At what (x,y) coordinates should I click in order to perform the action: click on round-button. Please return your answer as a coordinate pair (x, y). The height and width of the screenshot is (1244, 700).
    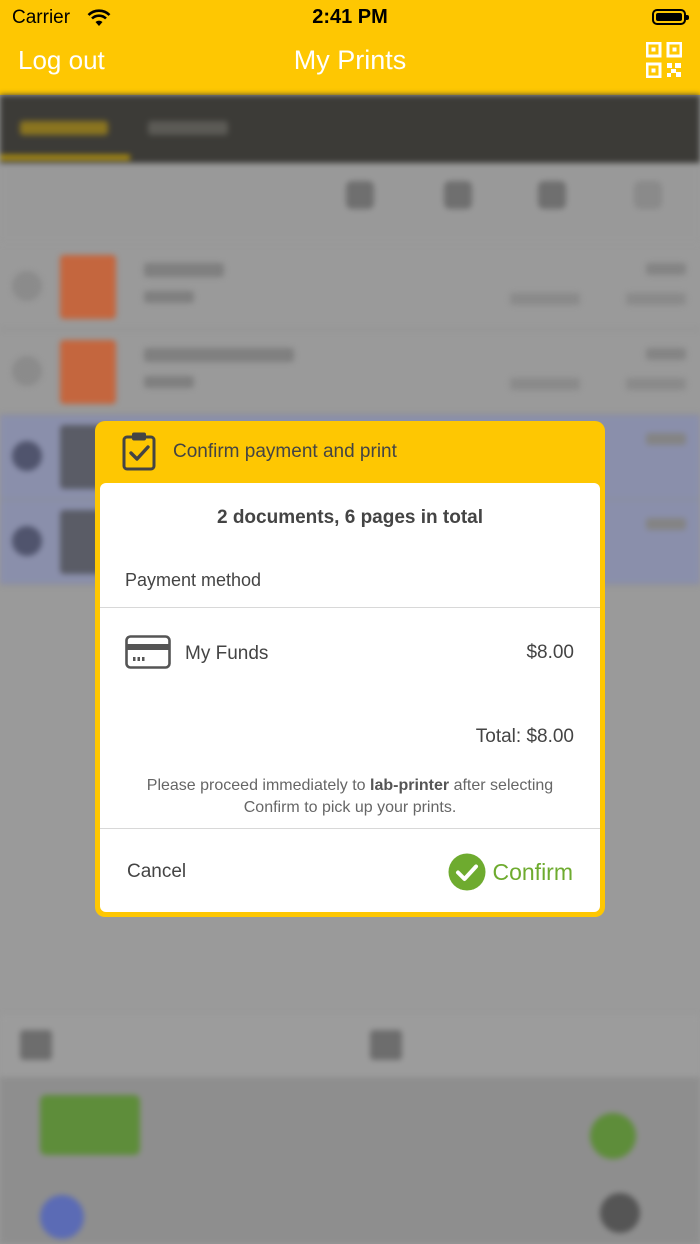
    Looking at the image, I should click on (620, 1213).